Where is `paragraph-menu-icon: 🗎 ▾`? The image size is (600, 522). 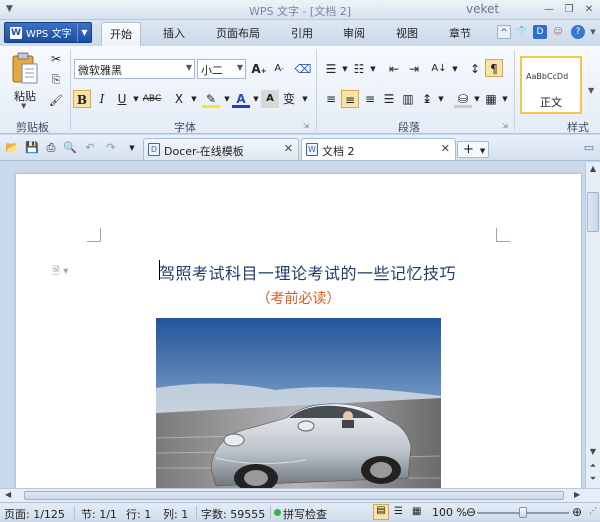 paragraph-menu-icon: 🗎 ▾ is located at coordinates (60, 272).